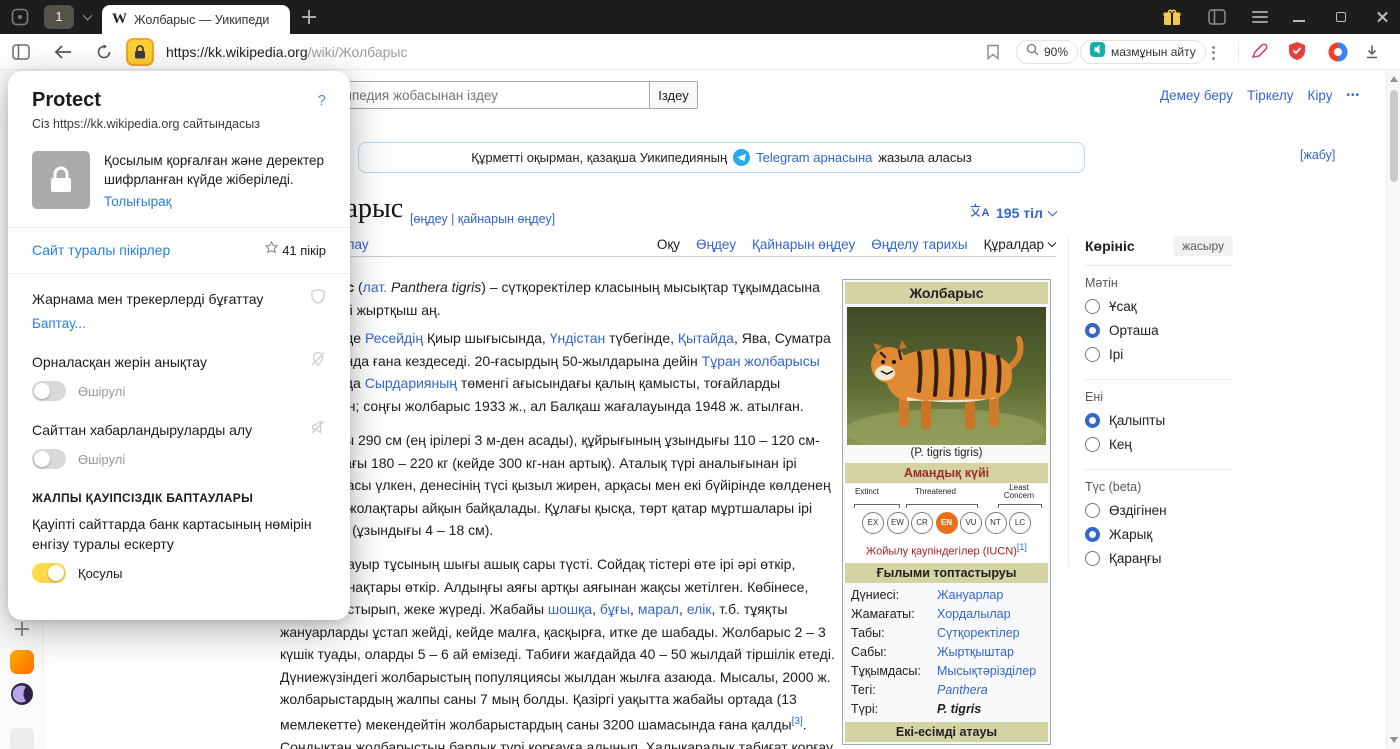 Image resolution: width=1400 pixels, height=749 pixels. I want to click on notifications-disabled-icon, so click(318, 429).